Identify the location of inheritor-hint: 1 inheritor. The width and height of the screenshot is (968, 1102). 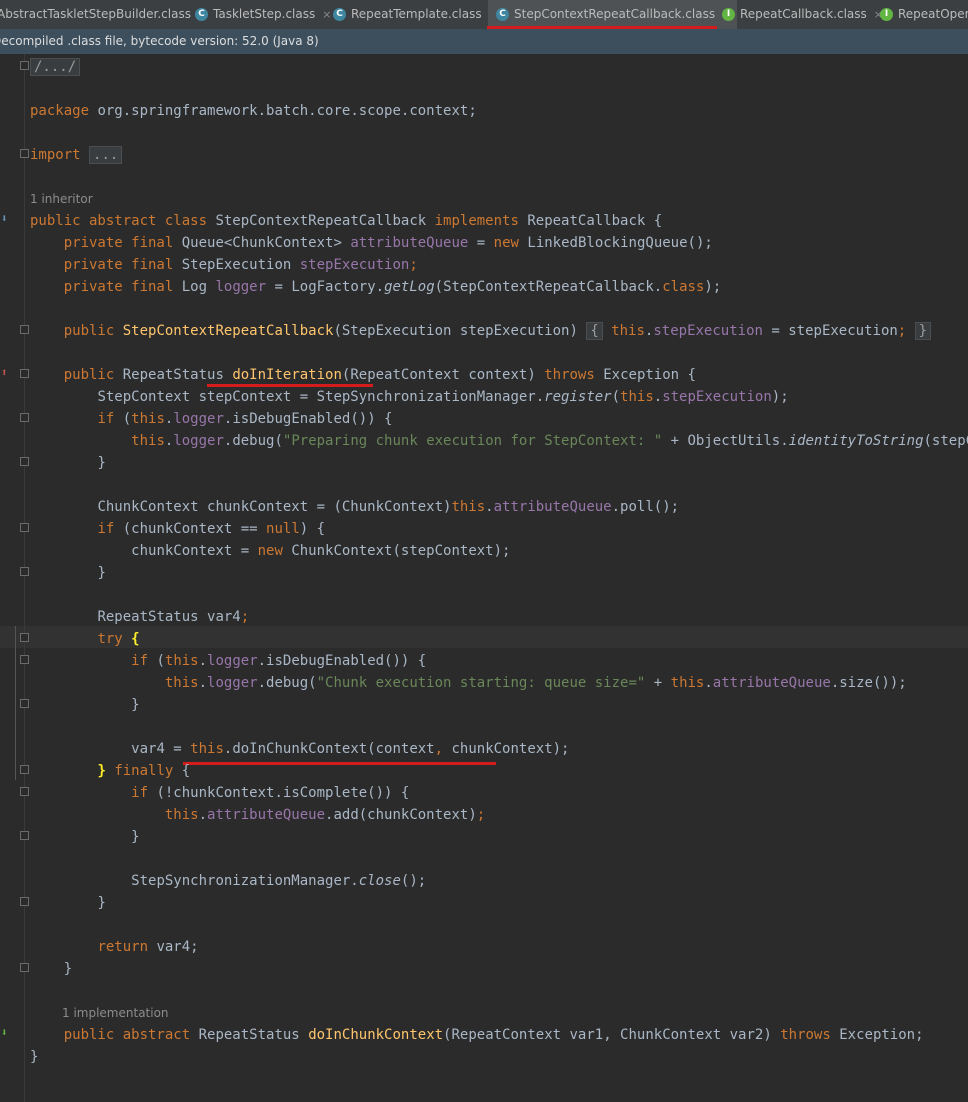
(61, 199).